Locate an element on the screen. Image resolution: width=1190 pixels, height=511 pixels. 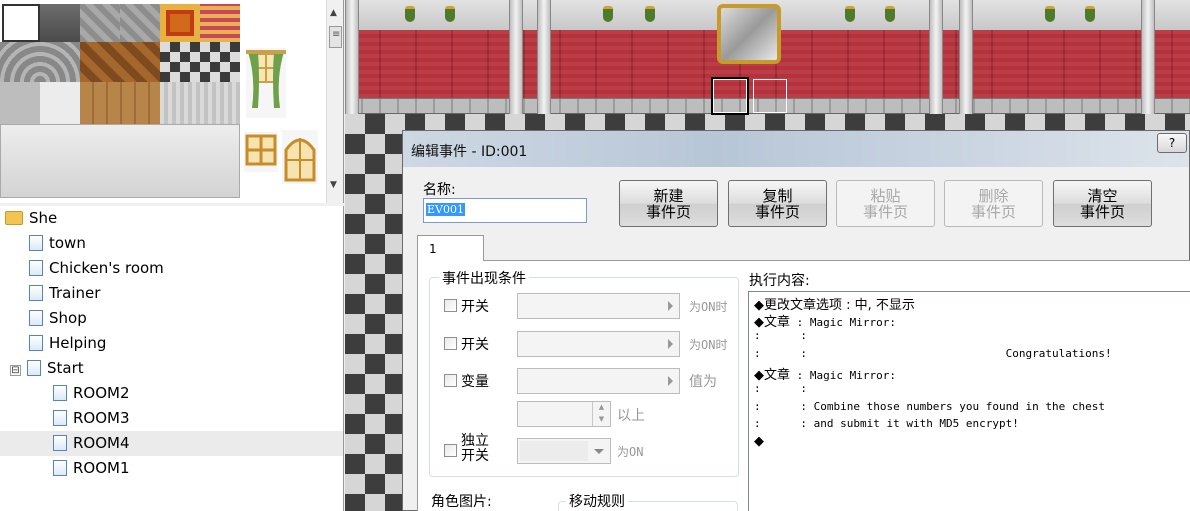
variable-value-spinner: ▲ ▼ is located at coordinates (564, 414).